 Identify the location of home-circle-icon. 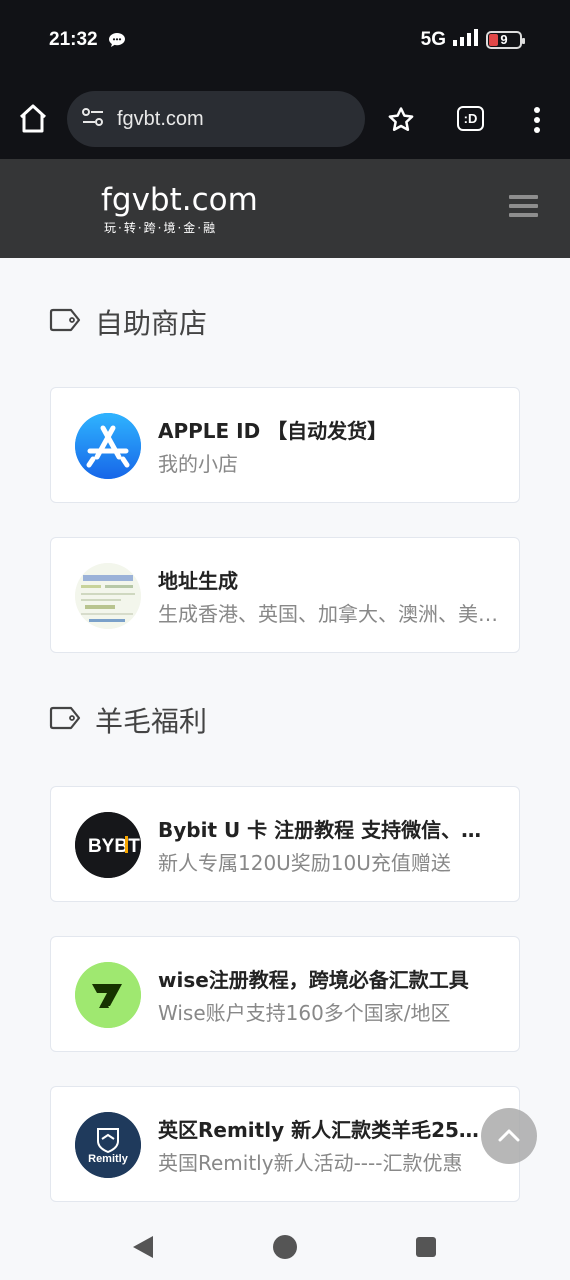
(285, 1249).